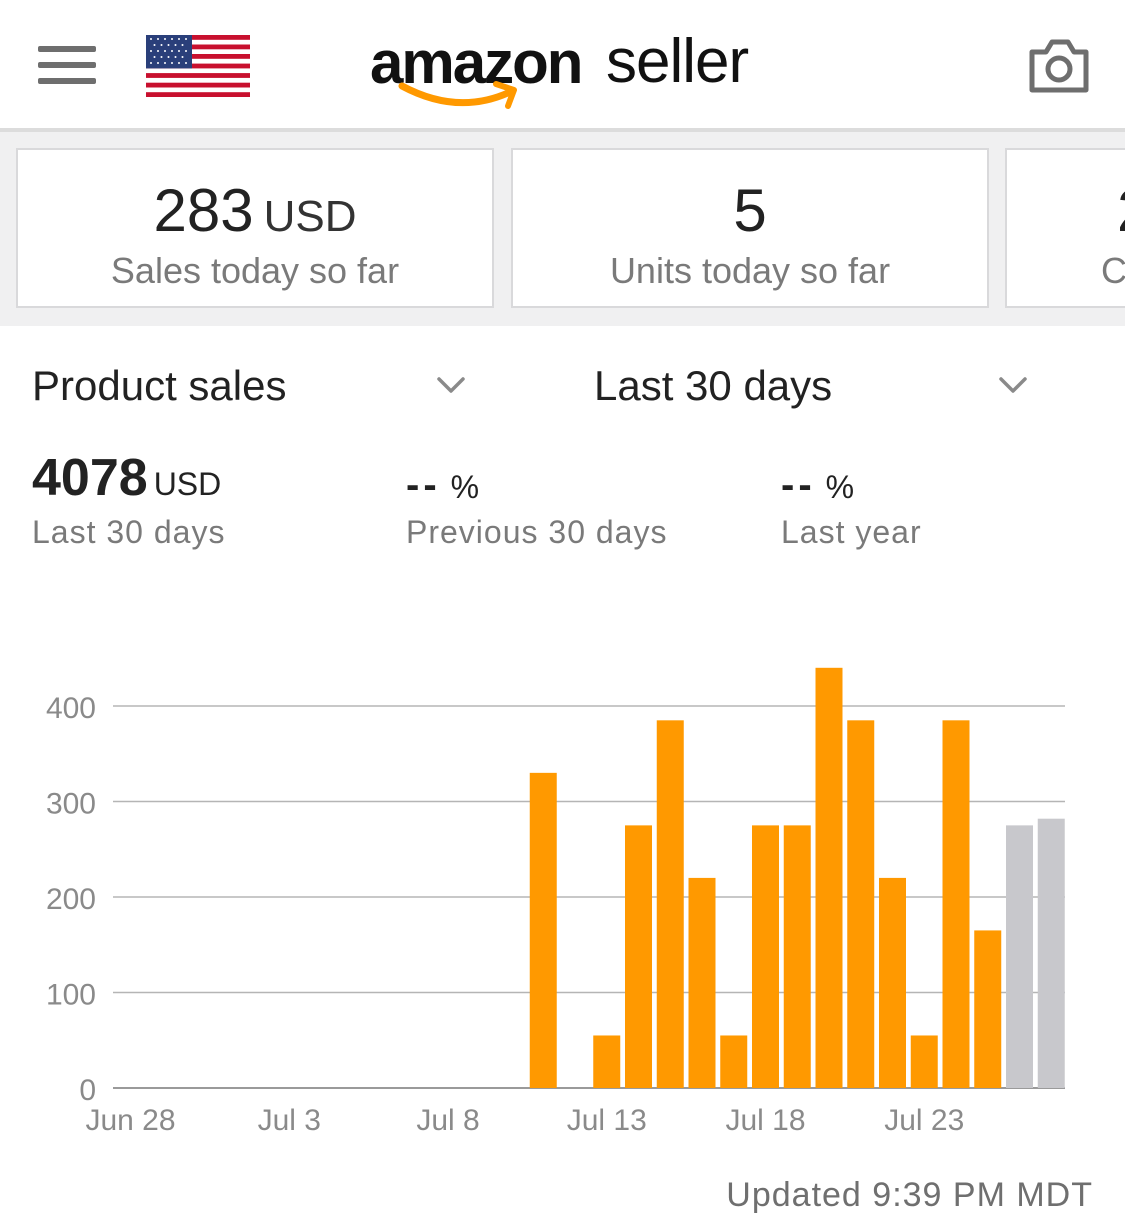  I want to click on stat-label: Last year, so click(851, 532).